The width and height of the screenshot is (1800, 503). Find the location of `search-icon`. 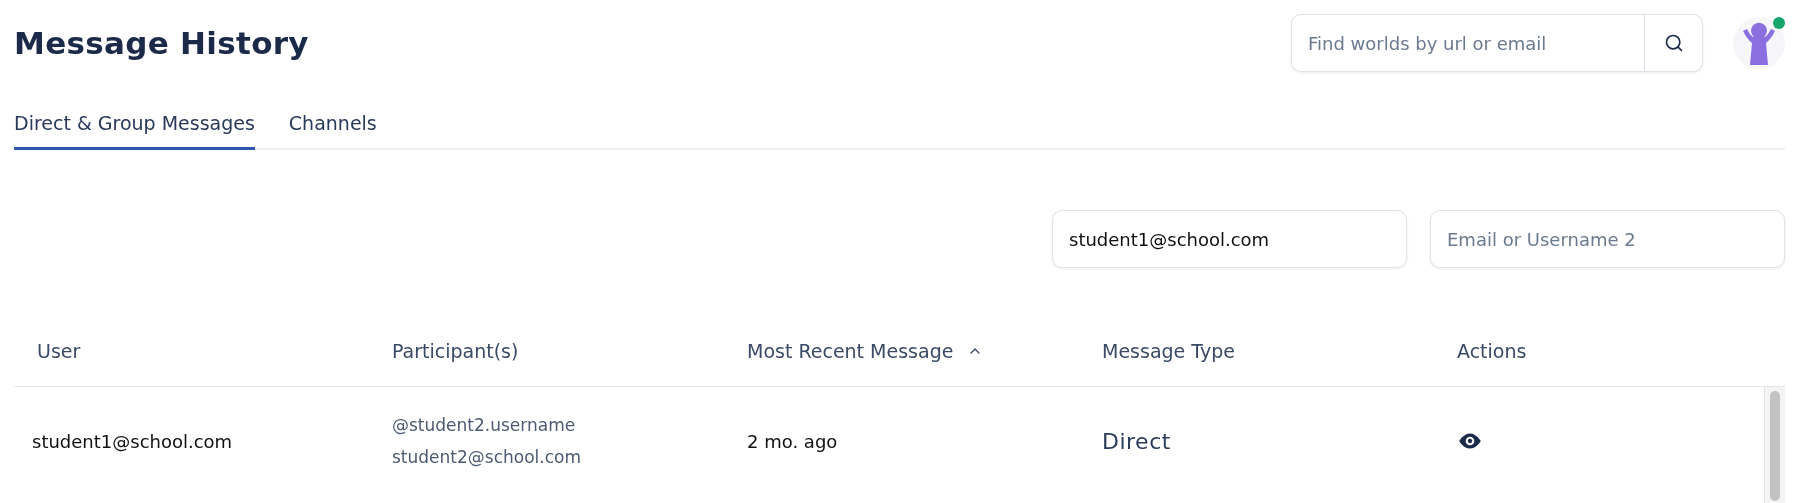

search-icon is located at coordinates (1673, 43).